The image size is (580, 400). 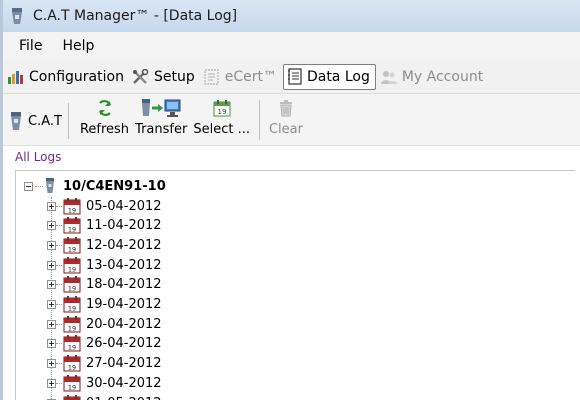 I want to click on tree-node-label: 27-04-2012, so click(x=124, y=364).